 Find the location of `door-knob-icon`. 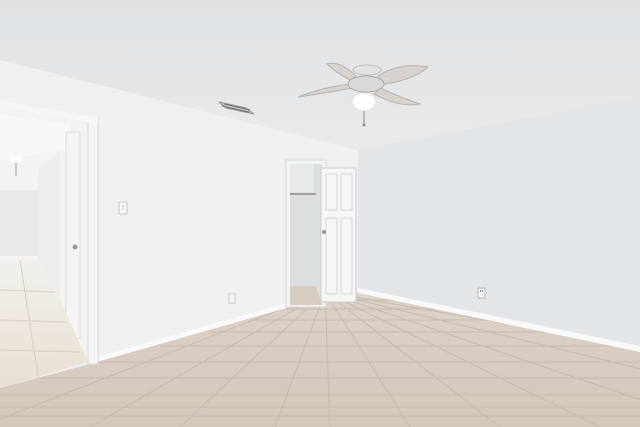

door-knob-icon is located at coordinates (75, 247).